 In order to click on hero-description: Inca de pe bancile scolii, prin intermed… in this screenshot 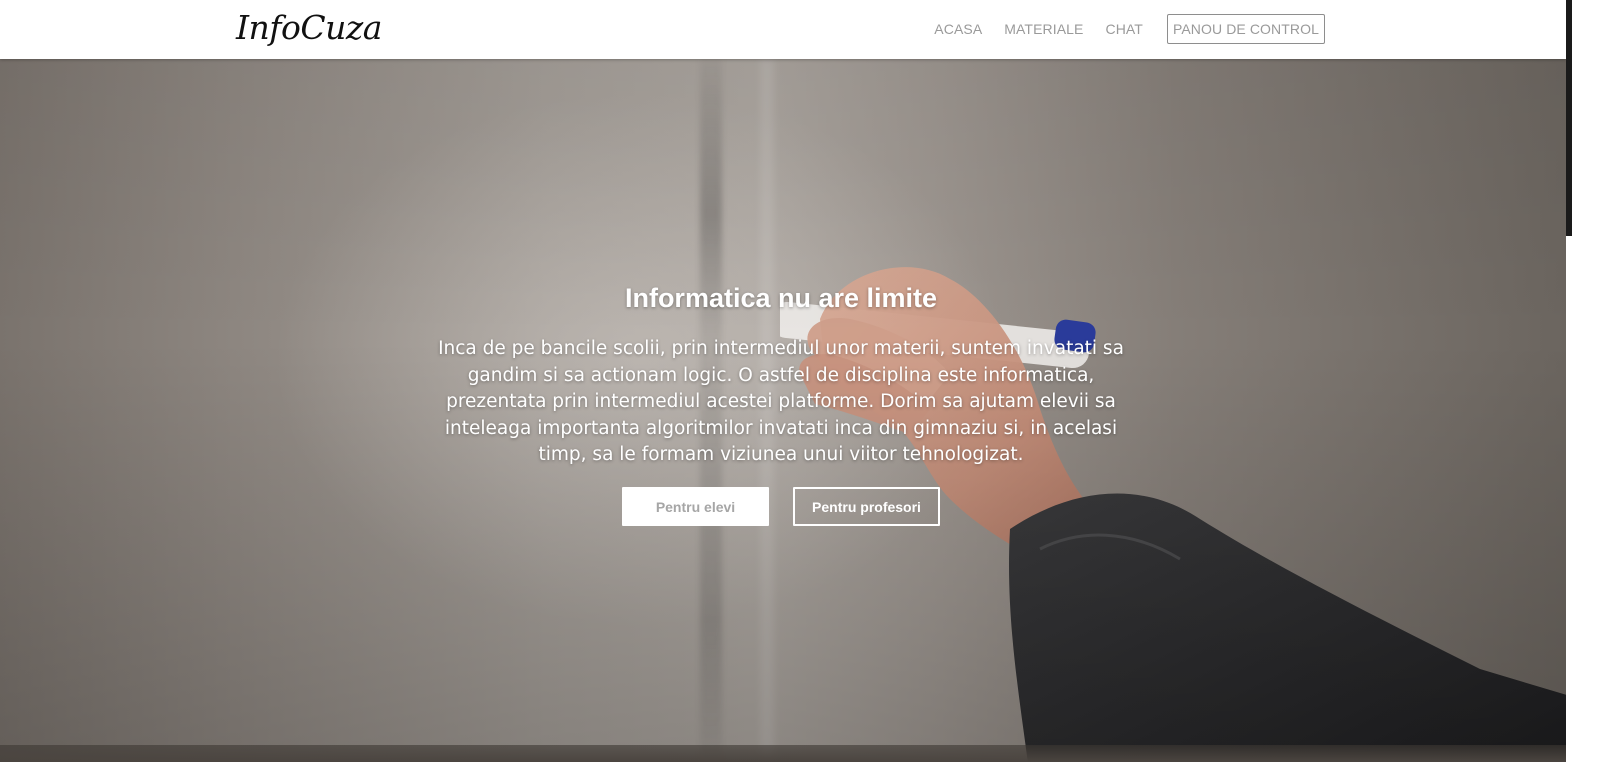, I will do `click(781, 401)`.